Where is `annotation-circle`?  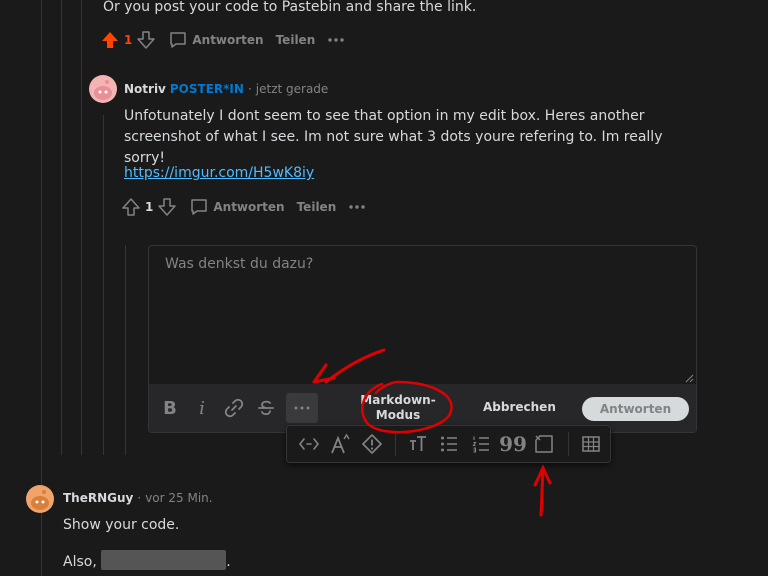 annotation-circle is located at coordinates (407, 407).